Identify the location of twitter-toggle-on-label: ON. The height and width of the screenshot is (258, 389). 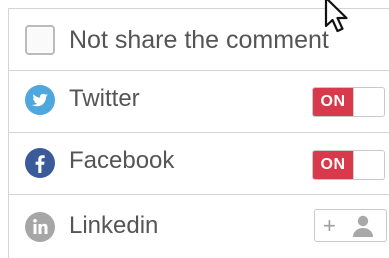
(333, 102).